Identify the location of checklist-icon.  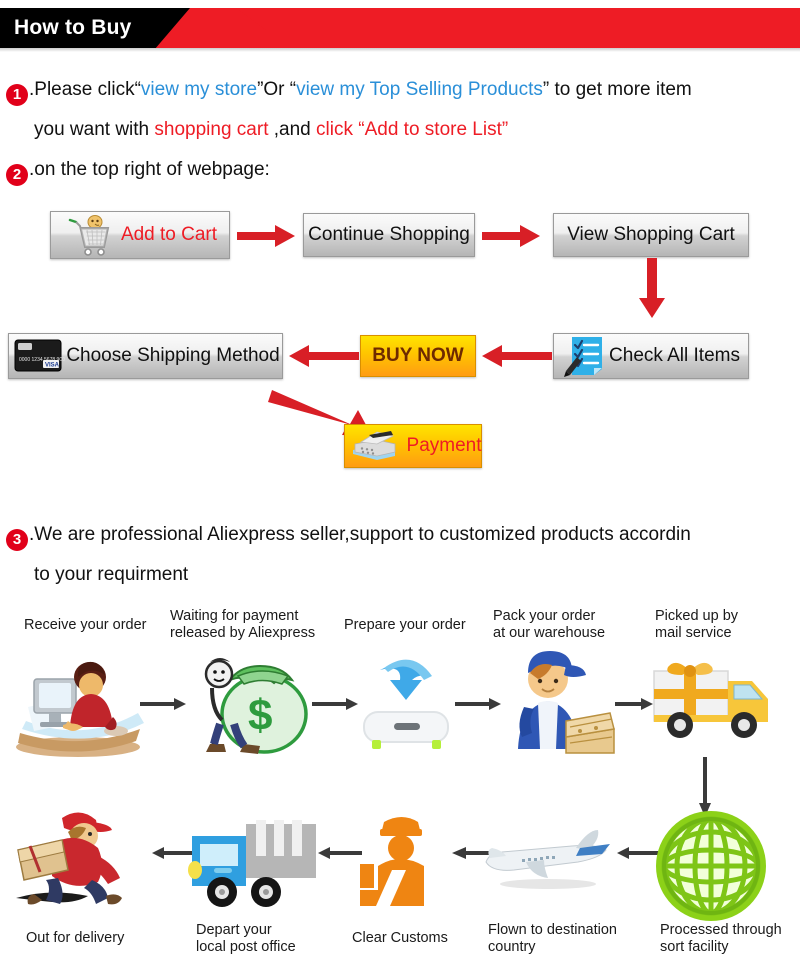
(586, 356).